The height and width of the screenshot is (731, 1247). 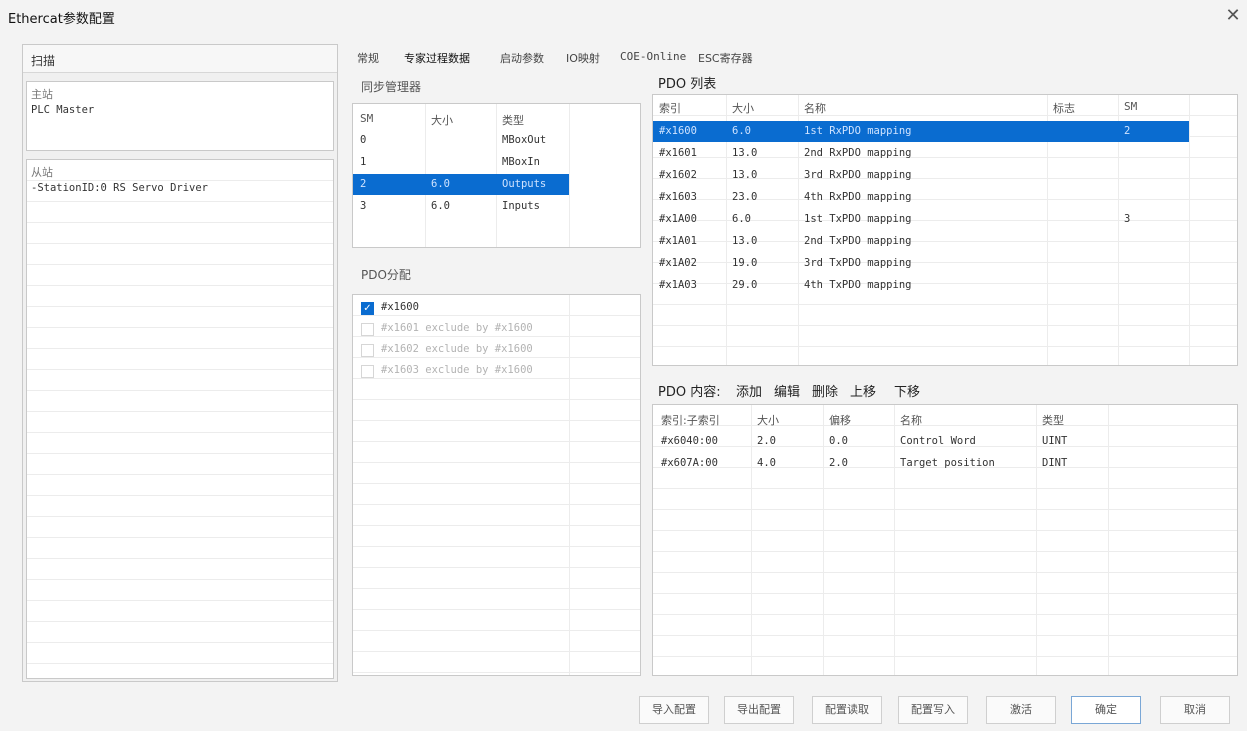 I want to click on pdo-list-cell: 3, so click(x=1127, y=219).